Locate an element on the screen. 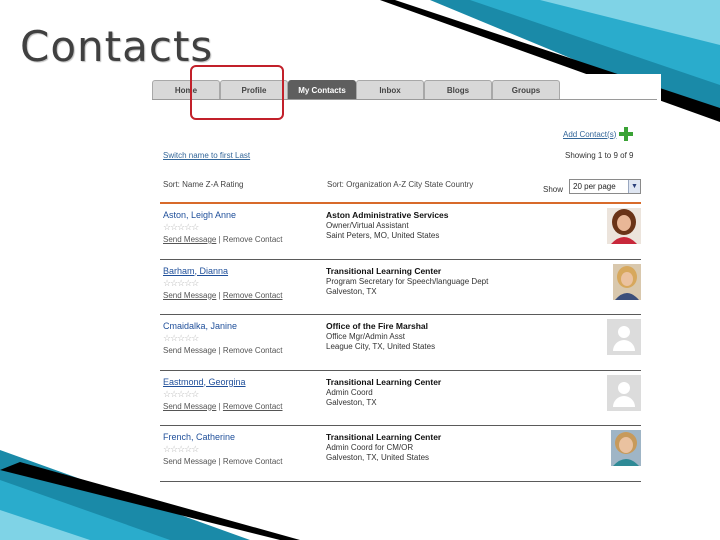 This screenshot has width=720, height=540. per-page-select: 20 per page ▼ is located at coordinates (605, 186).